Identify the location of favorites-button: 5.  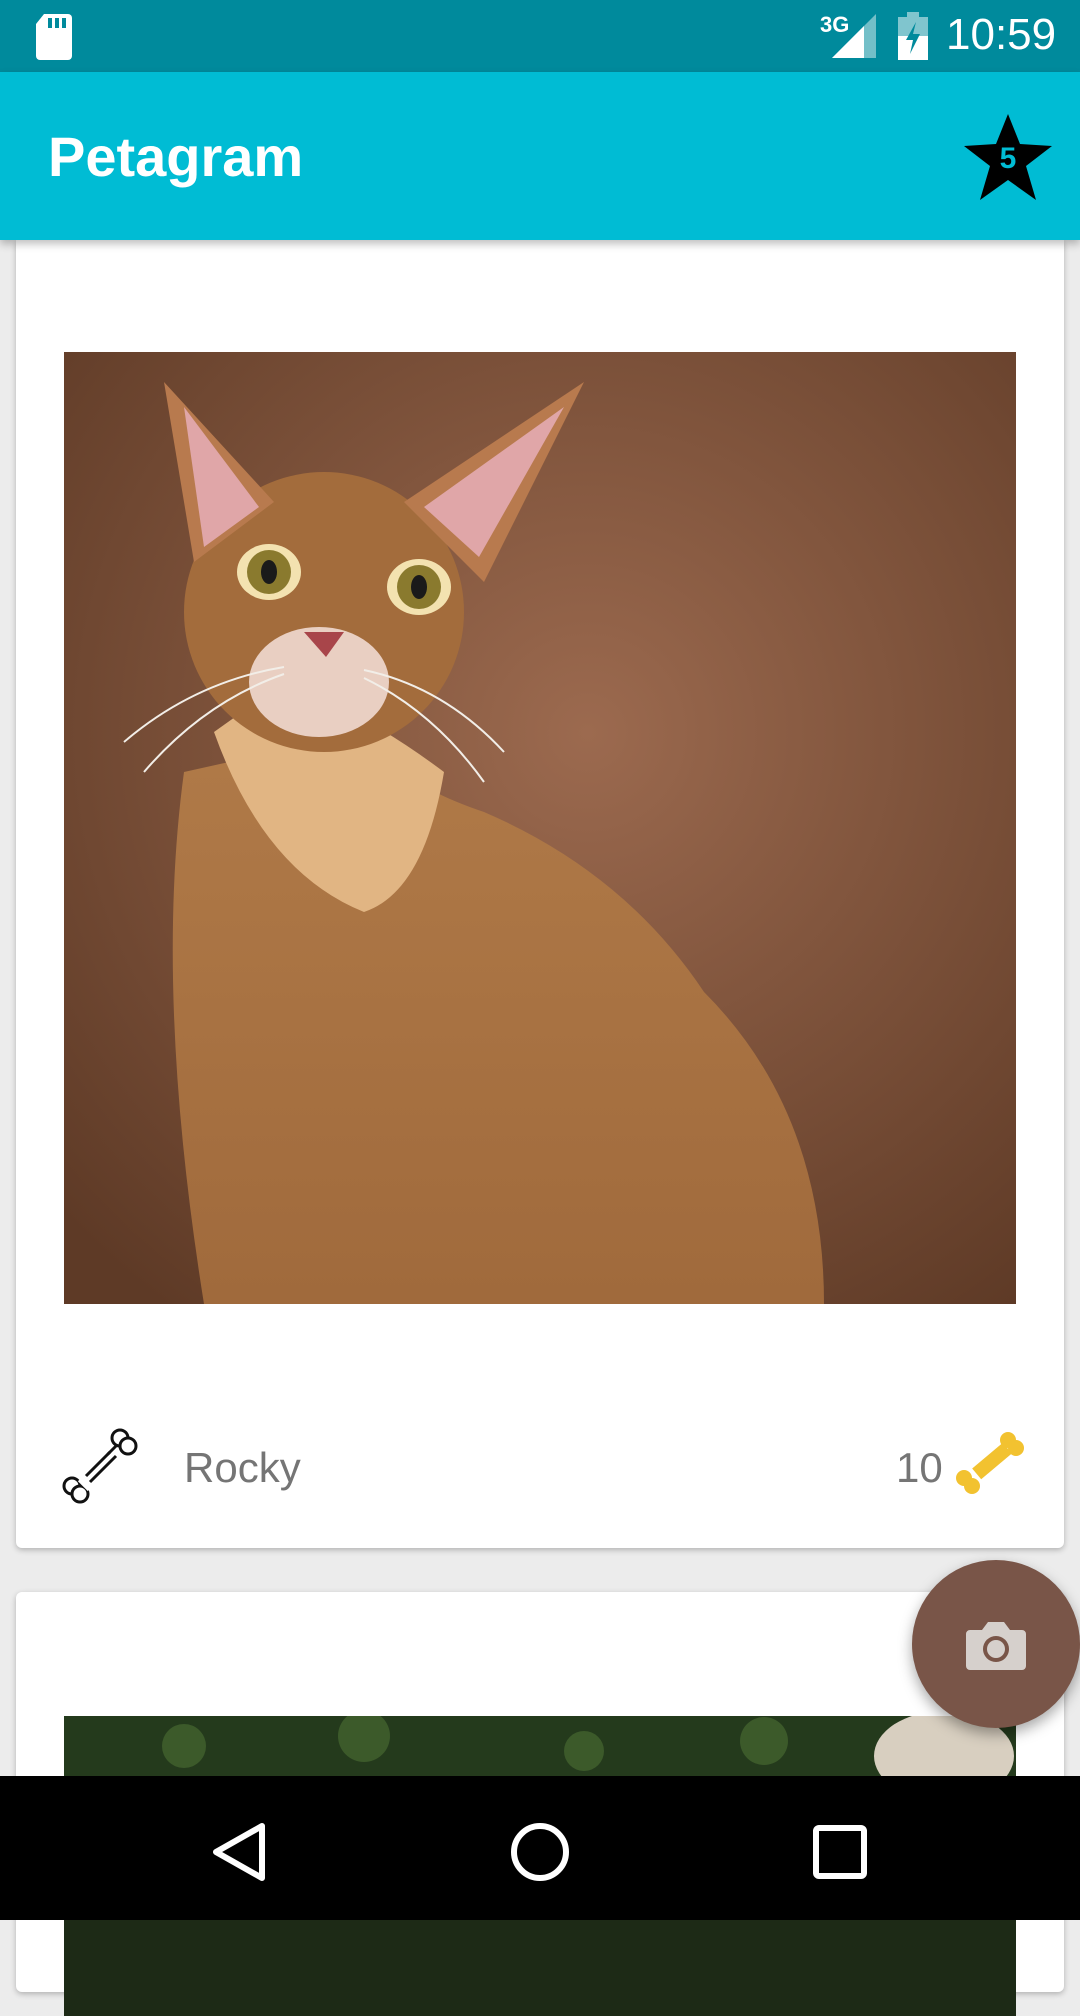
(1008, 158).